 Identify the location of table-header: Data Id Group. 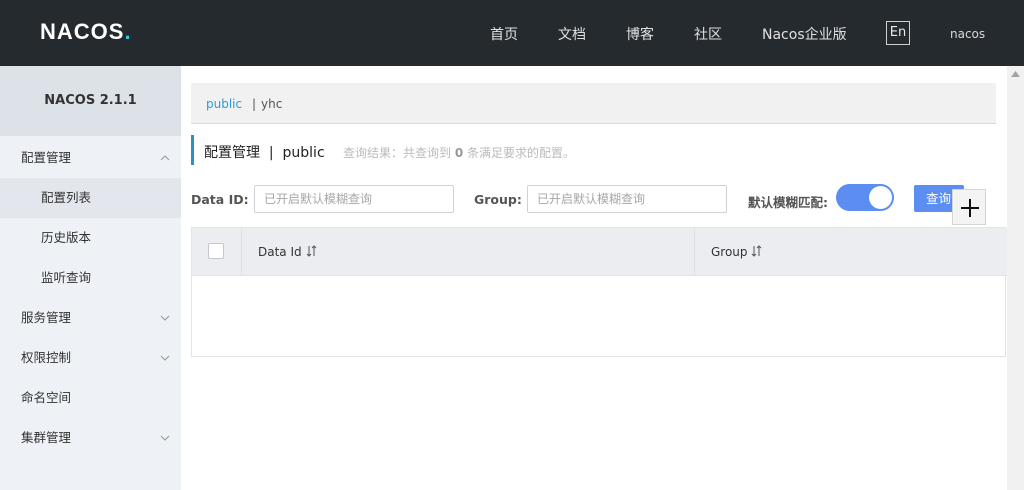
(599, 252).